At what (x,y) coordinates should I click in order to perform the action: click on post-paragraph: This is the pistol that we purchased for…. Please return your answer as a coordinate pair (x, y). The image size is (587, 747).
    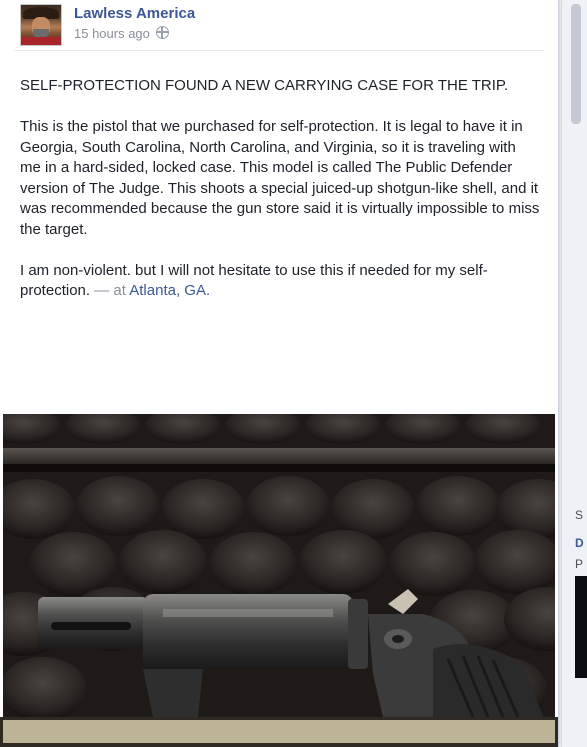
    Looking at the image, I should click on (280, 178).